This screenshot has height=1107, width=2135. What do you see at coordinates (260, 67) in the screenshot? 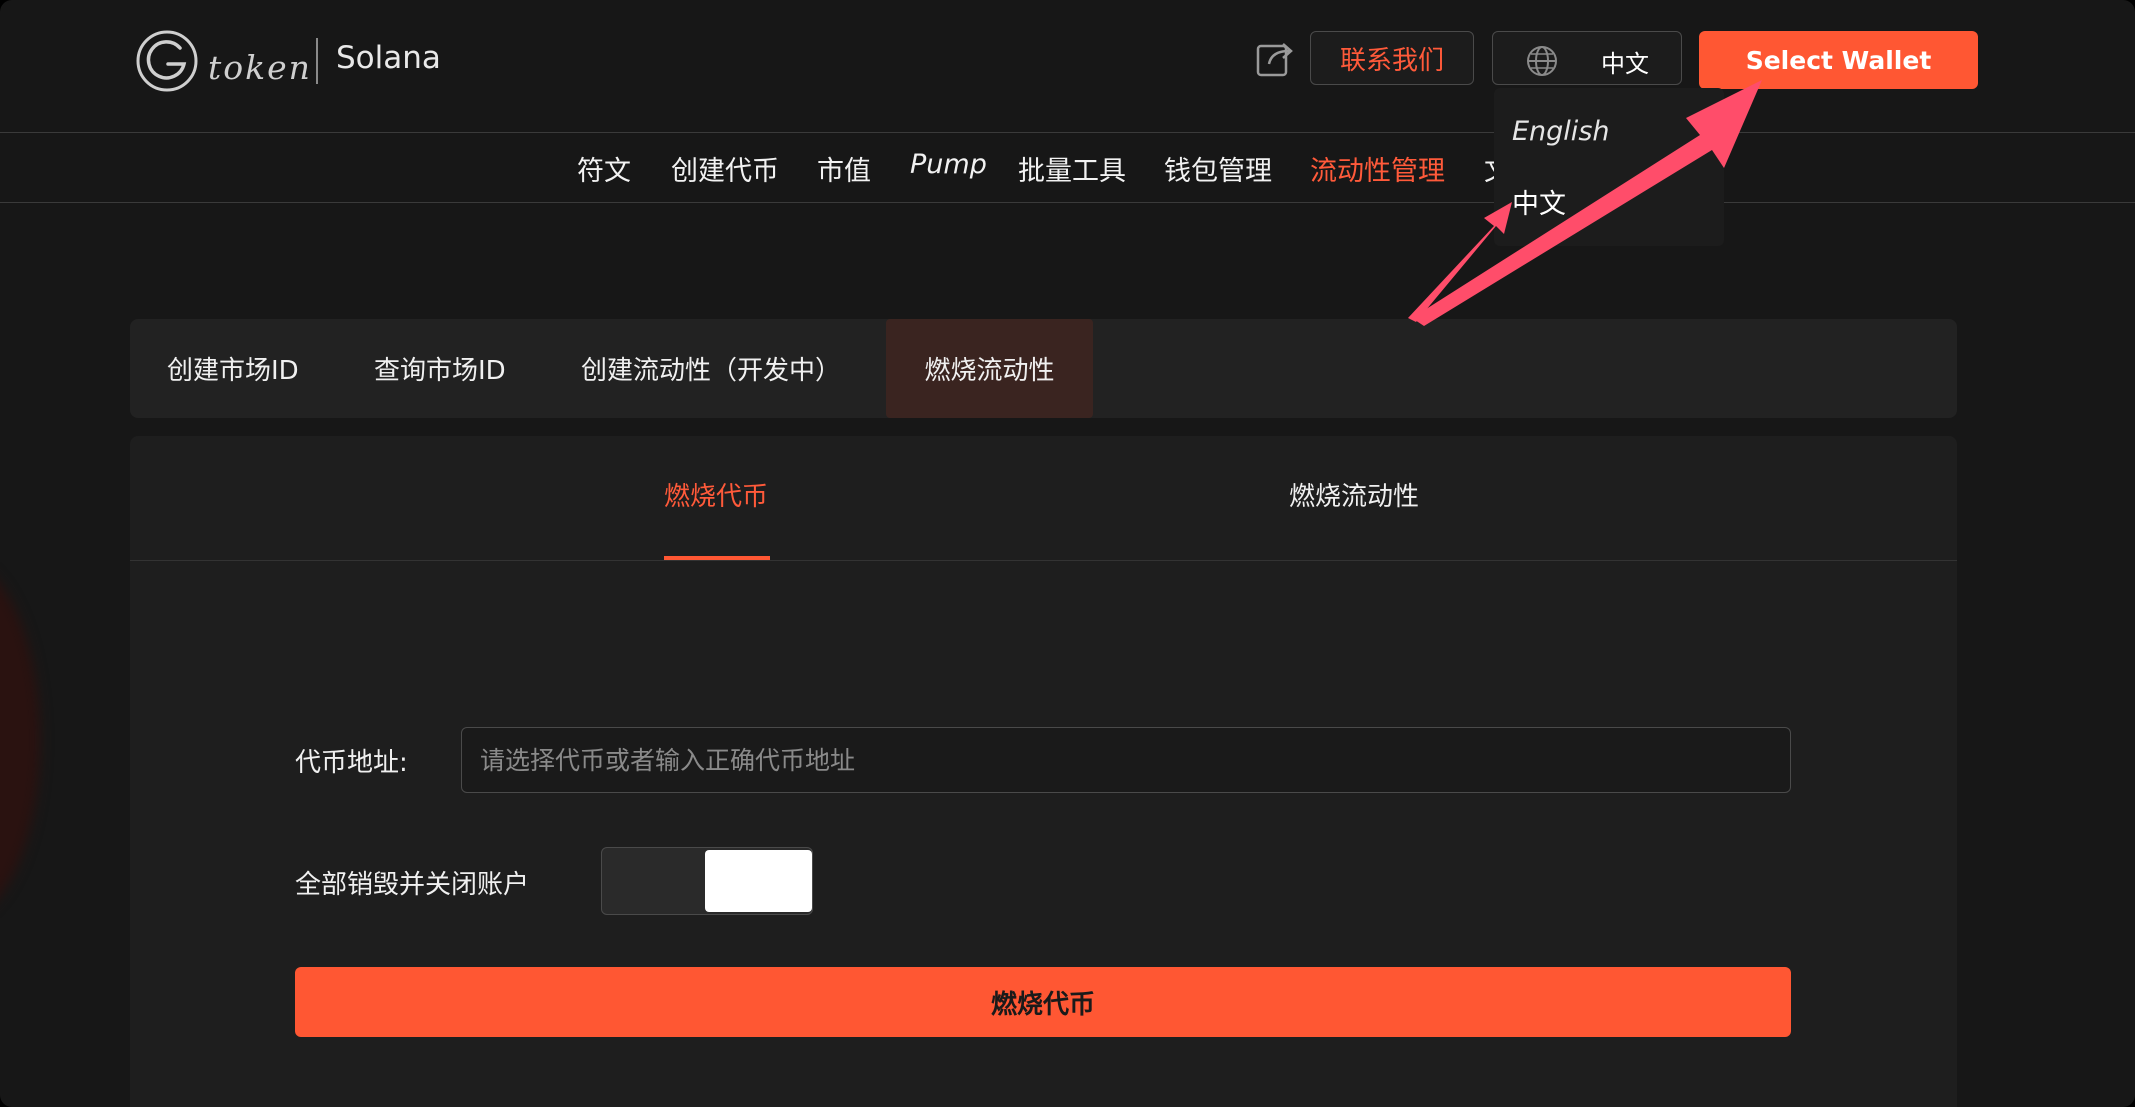
I see `logo-text: token` at bounding box center [260, 67].